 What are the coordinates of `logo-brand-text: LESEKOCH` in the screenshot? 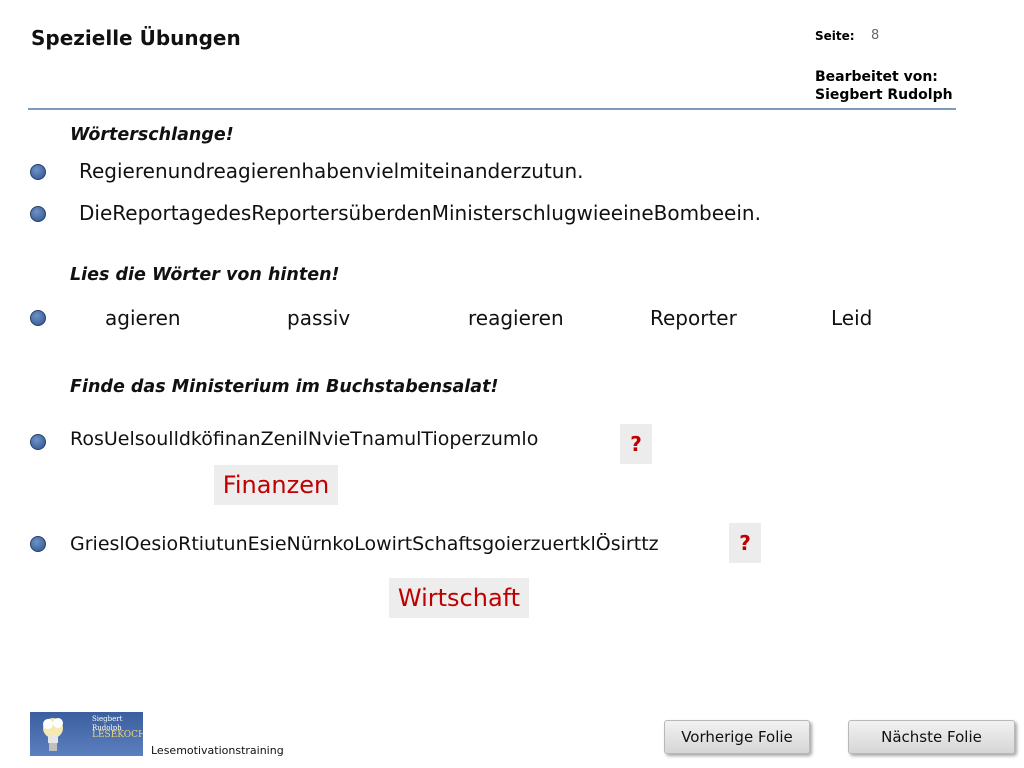 It's located at (117, 735).